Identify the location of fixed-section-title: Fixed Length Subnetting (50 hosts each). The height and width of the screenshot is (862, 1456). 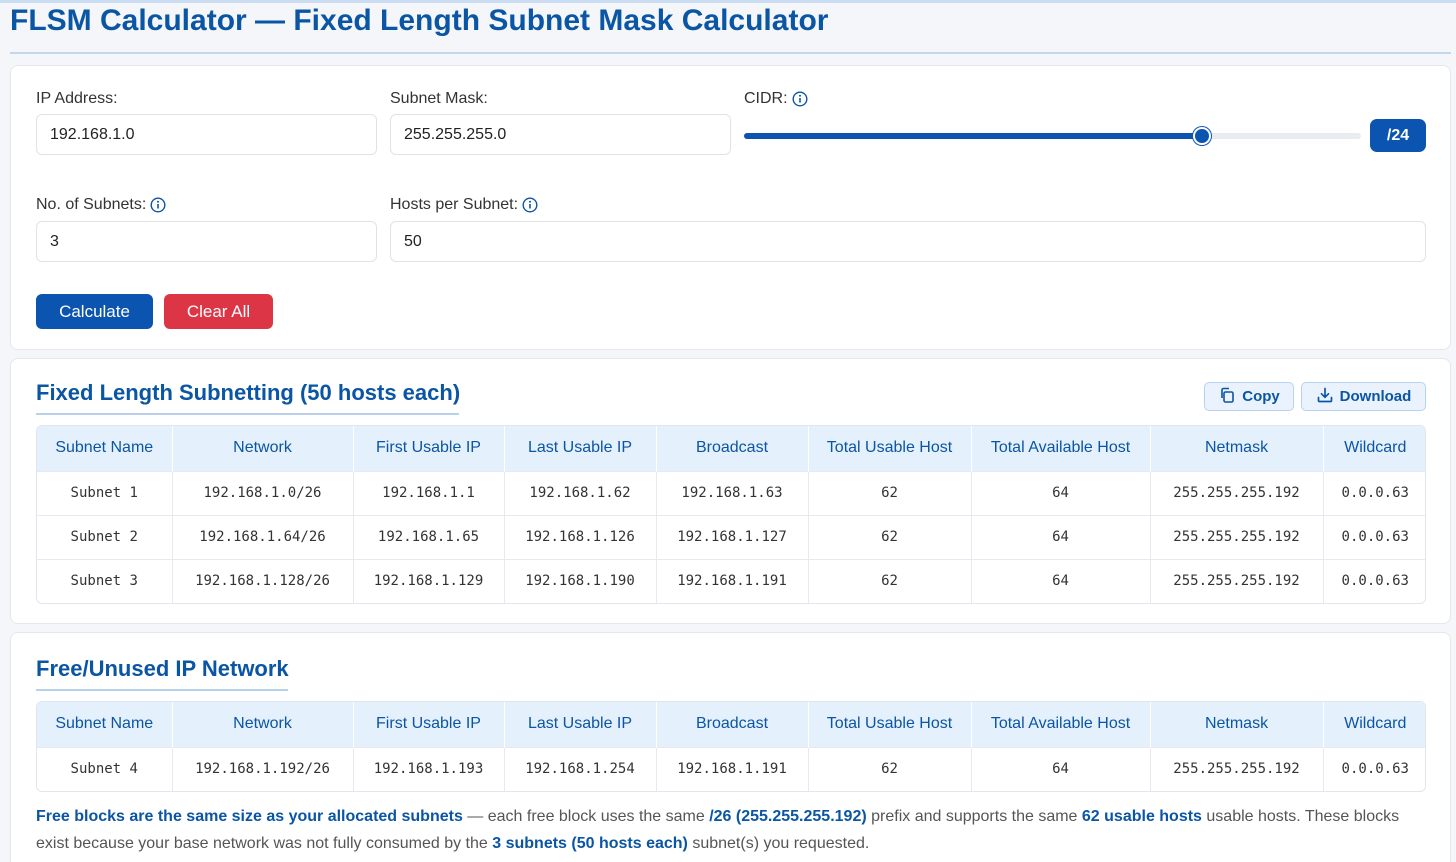
(248, 392).